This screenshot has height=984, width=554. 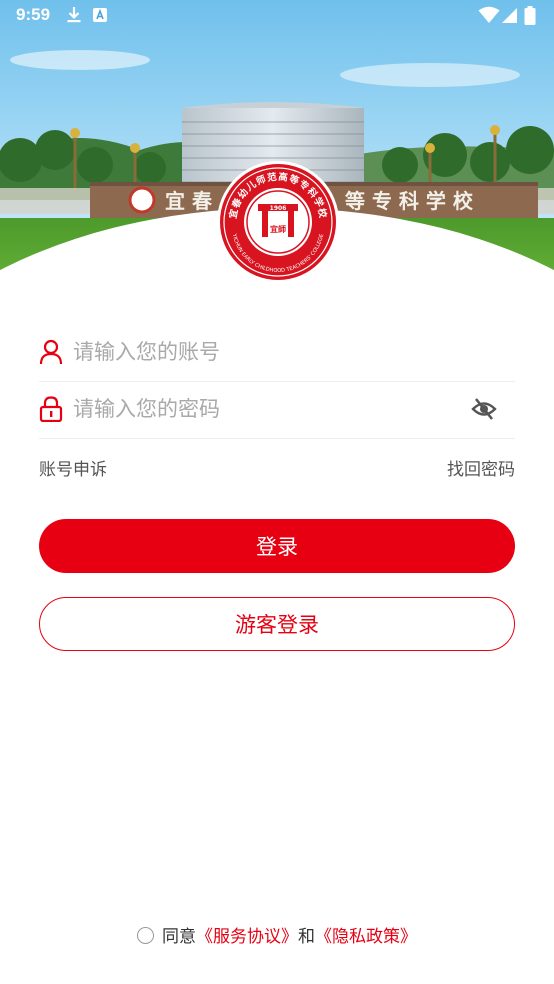 What do you see at coordinates (277, 546) in the screenshot?
I see `login-button: 登录` at bounding box center [277, 546].